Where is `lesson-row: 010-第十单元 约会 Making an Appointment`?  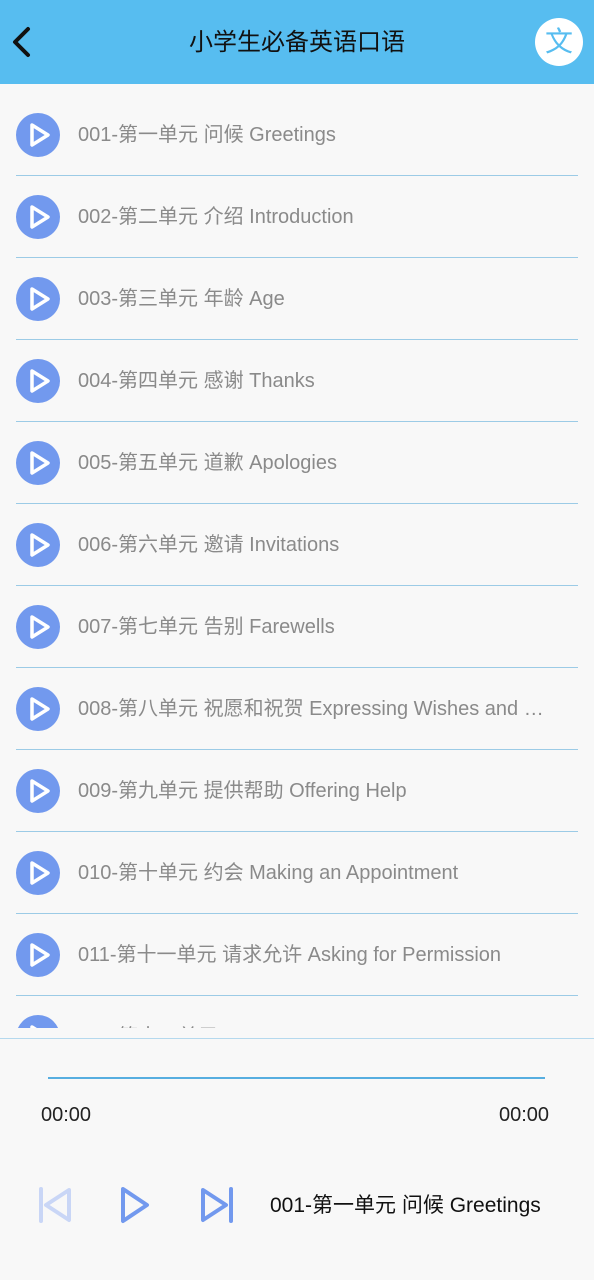
lesson-row: 010-第十单元 约会 Making an Appointment is located at coordinates (297, 873).